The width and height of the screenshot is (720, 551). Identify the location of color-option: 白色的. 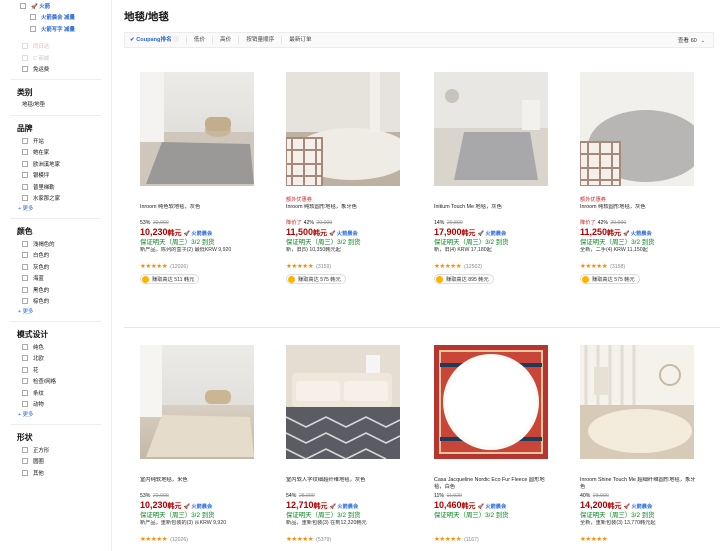
(55, 256).